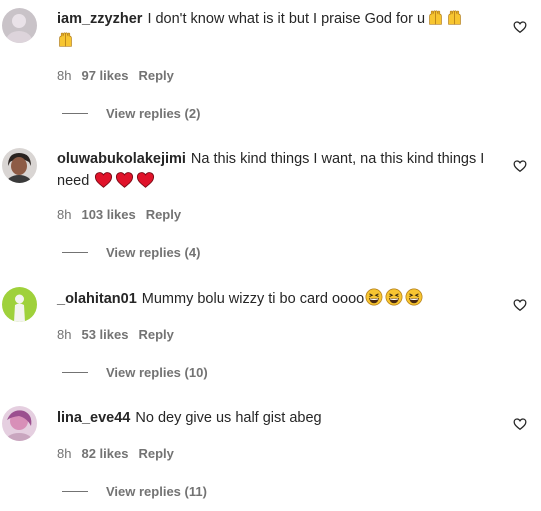 This screenshot has width=541, height=511. I want to click on comment-meta: 8h 53 likes Reply, so click(115, 334).